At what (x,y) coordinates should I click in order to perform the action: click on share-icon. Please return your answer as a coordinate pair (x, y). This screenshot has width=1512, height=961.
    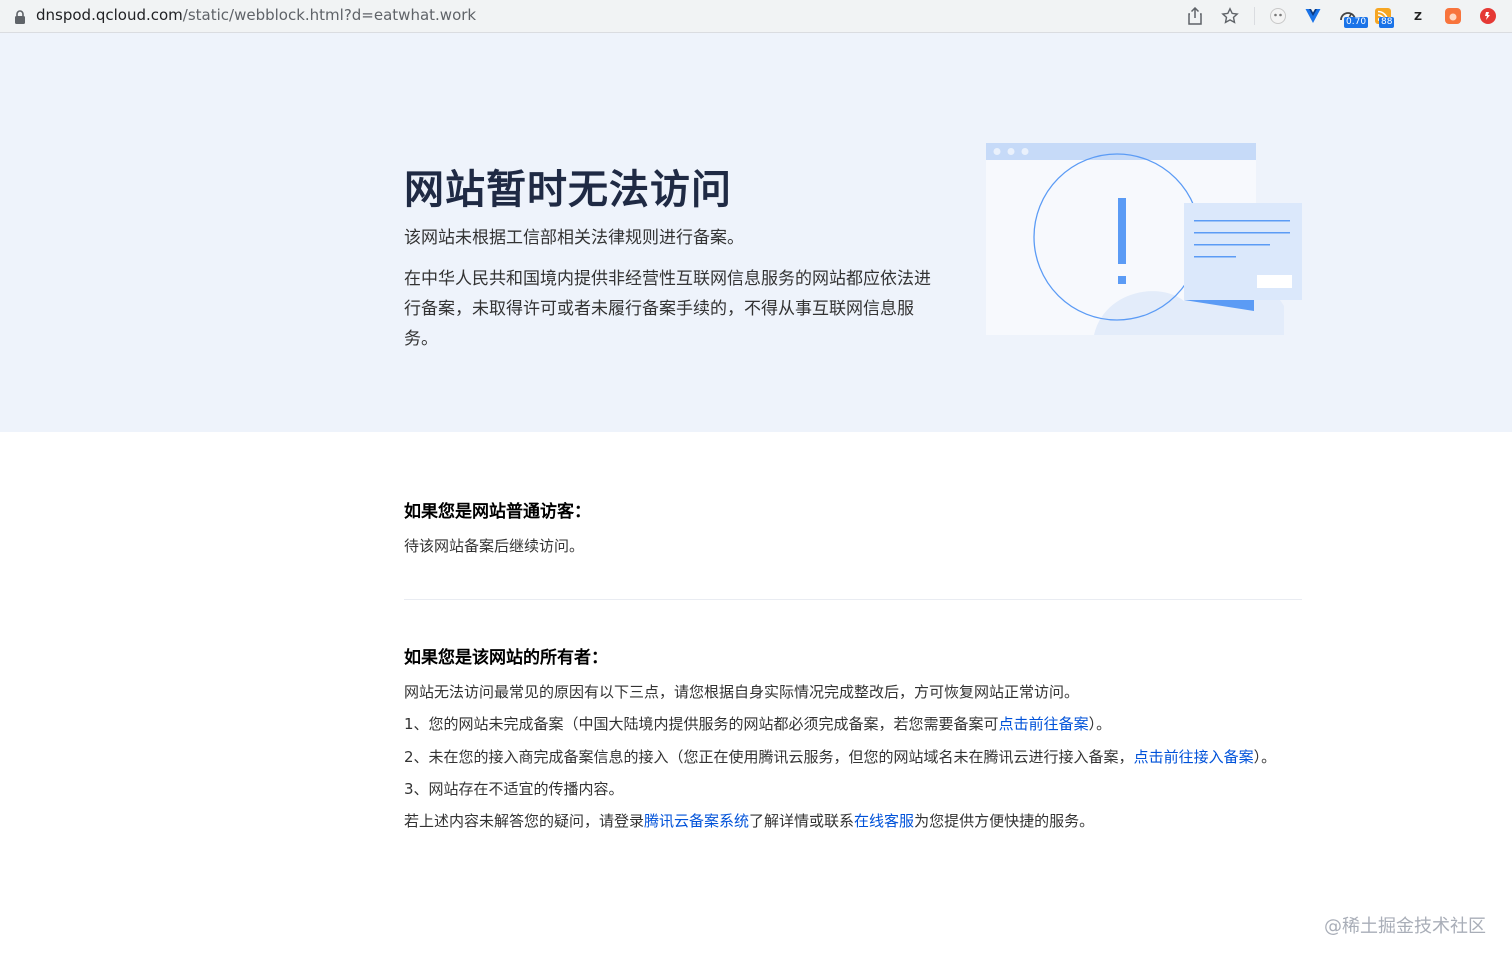
    Looking at the image, I should click on (1195, 16).